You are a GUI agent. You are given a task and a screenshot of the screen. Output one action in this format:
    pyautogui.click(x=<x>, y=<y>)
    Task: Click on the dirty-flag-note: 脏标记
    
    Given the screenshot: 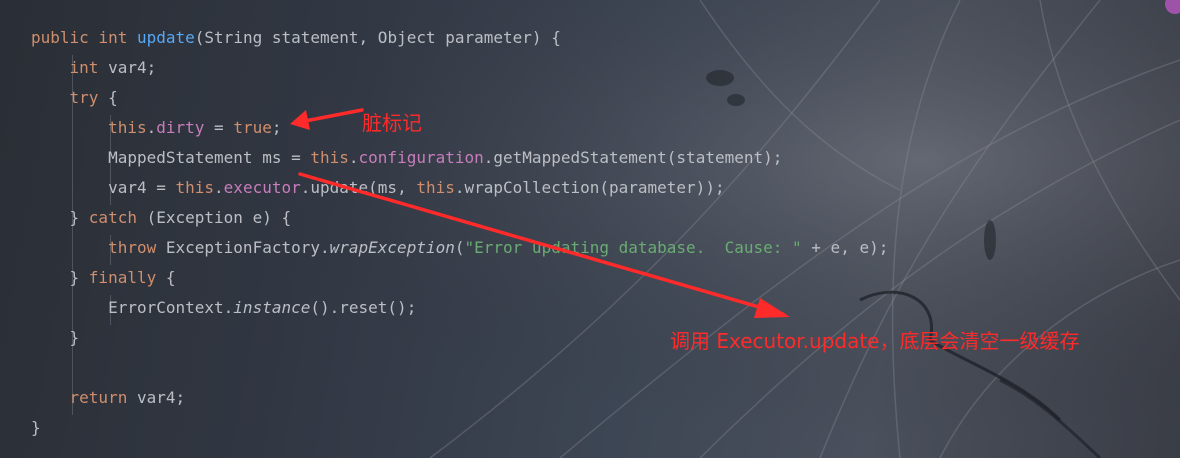 What is the action you would take?
    pyautogui.click(x=392, y=123)
    